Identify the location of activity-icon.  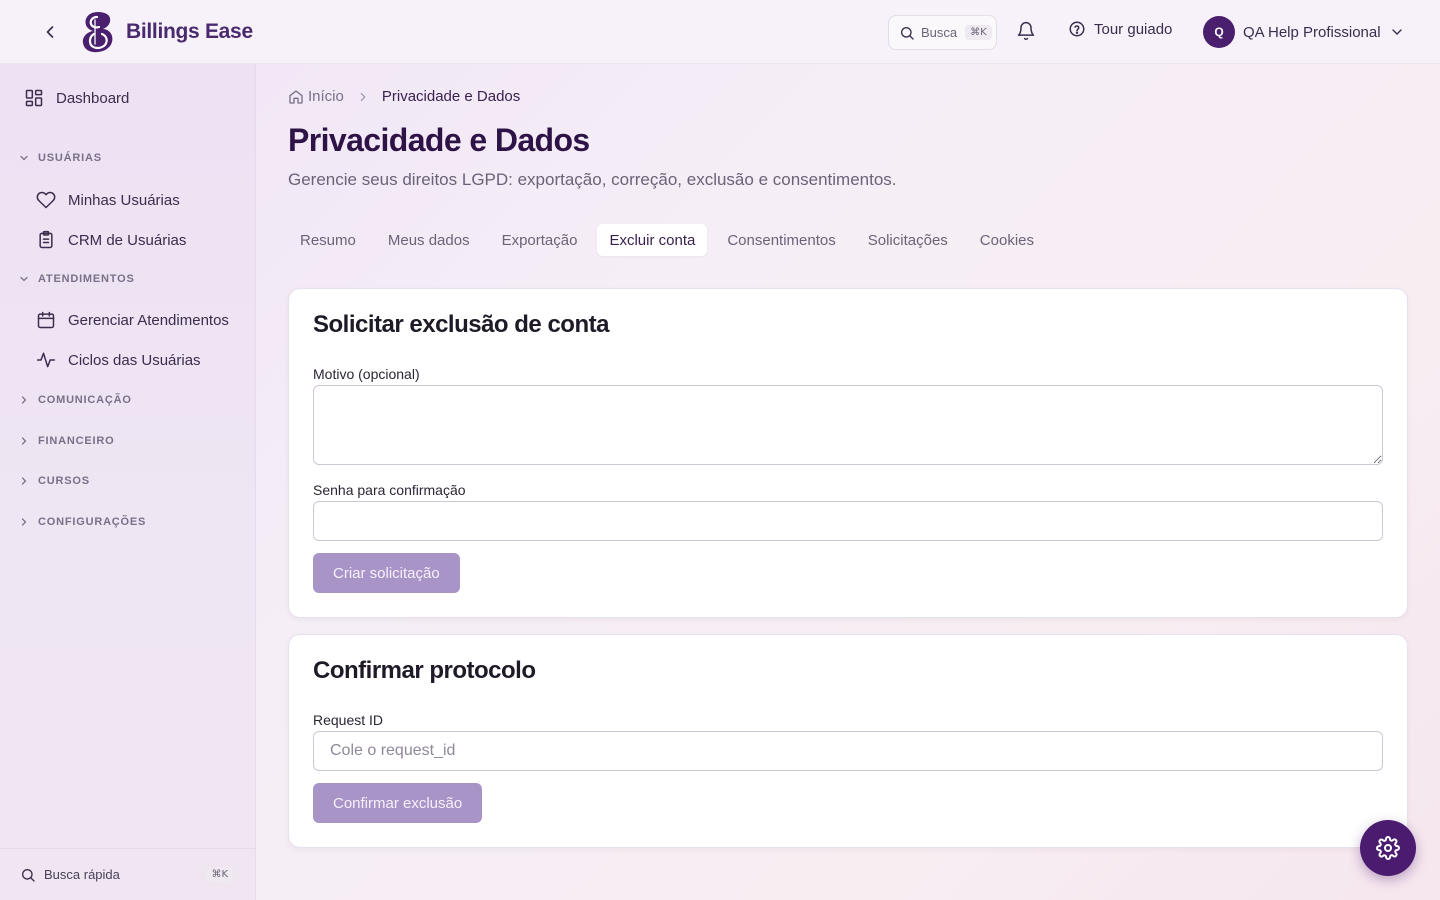
(46, 360).